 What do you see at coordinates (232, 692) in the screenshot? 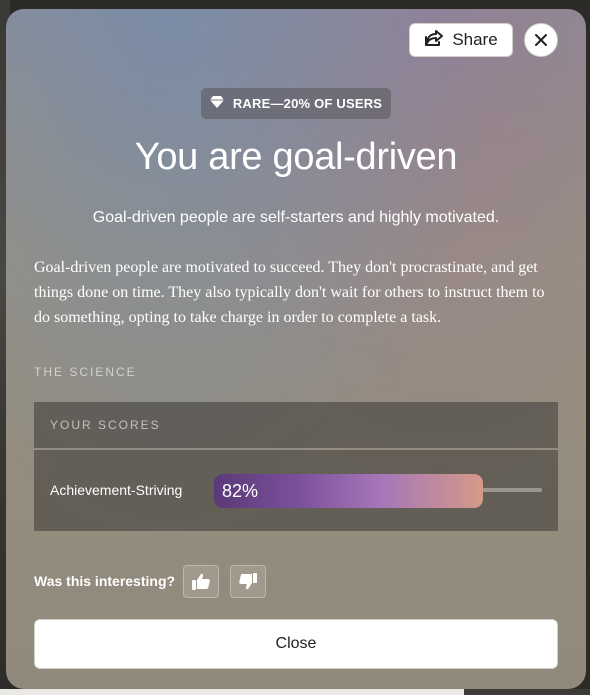
I see `backdrop-bottom-strip` at bounding box center [232, 692].